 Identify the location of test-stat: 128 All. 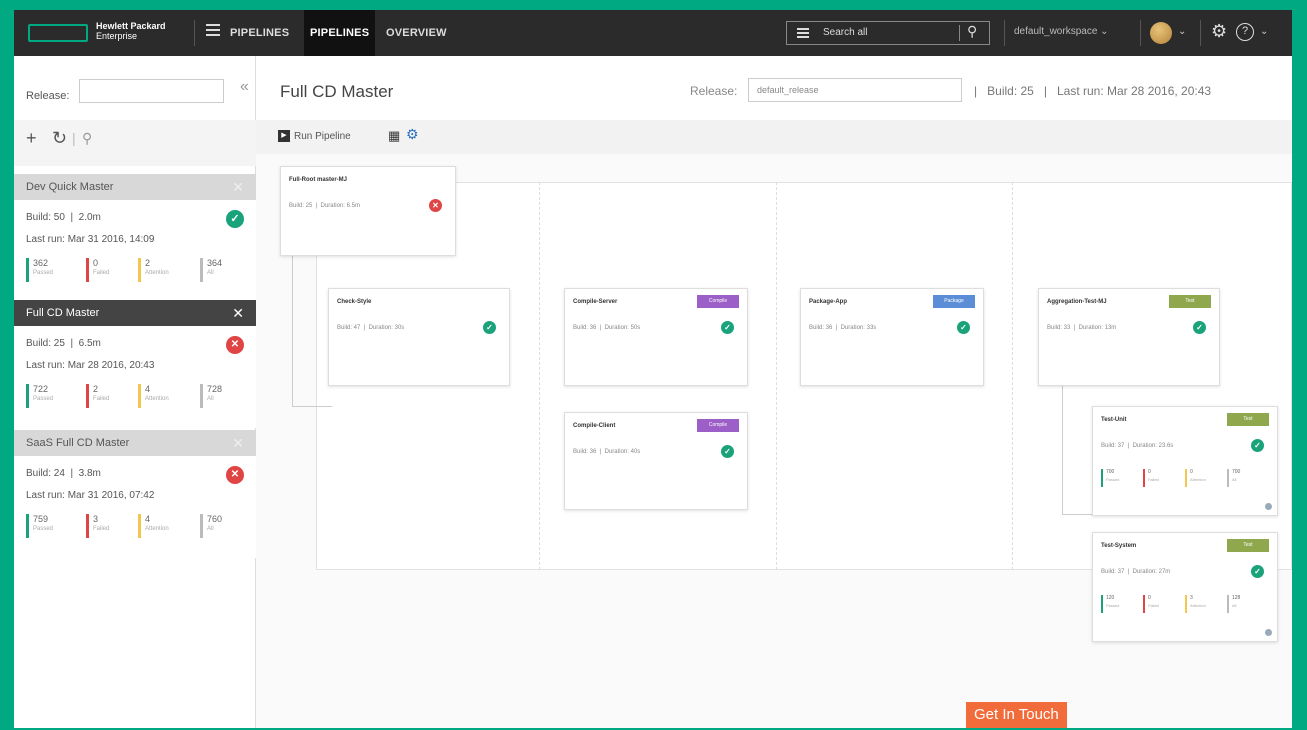
(1233, 604).